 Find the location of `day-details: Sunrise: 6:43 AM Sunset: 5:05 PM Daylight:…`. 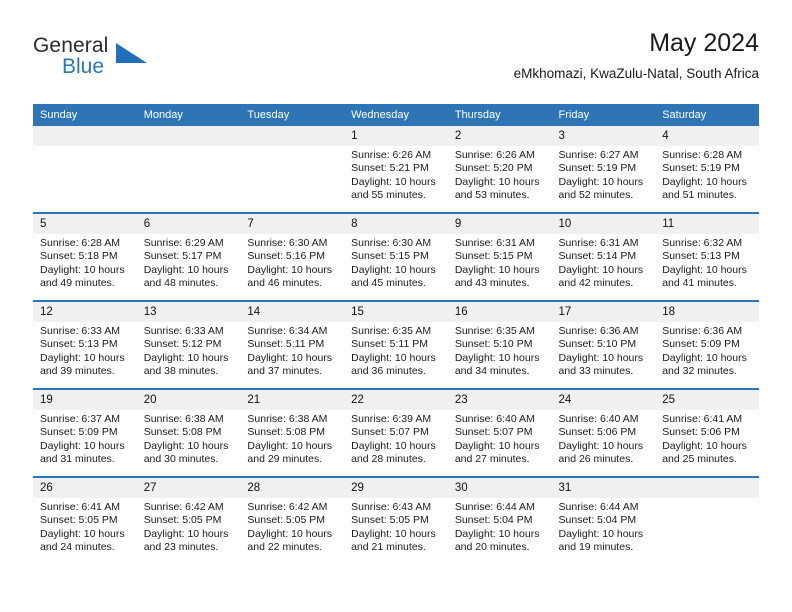

day-details: Sunrise: 6:43 AM Sunset: 5:05 PM Daylight:… is located at coordinates (396, 526).